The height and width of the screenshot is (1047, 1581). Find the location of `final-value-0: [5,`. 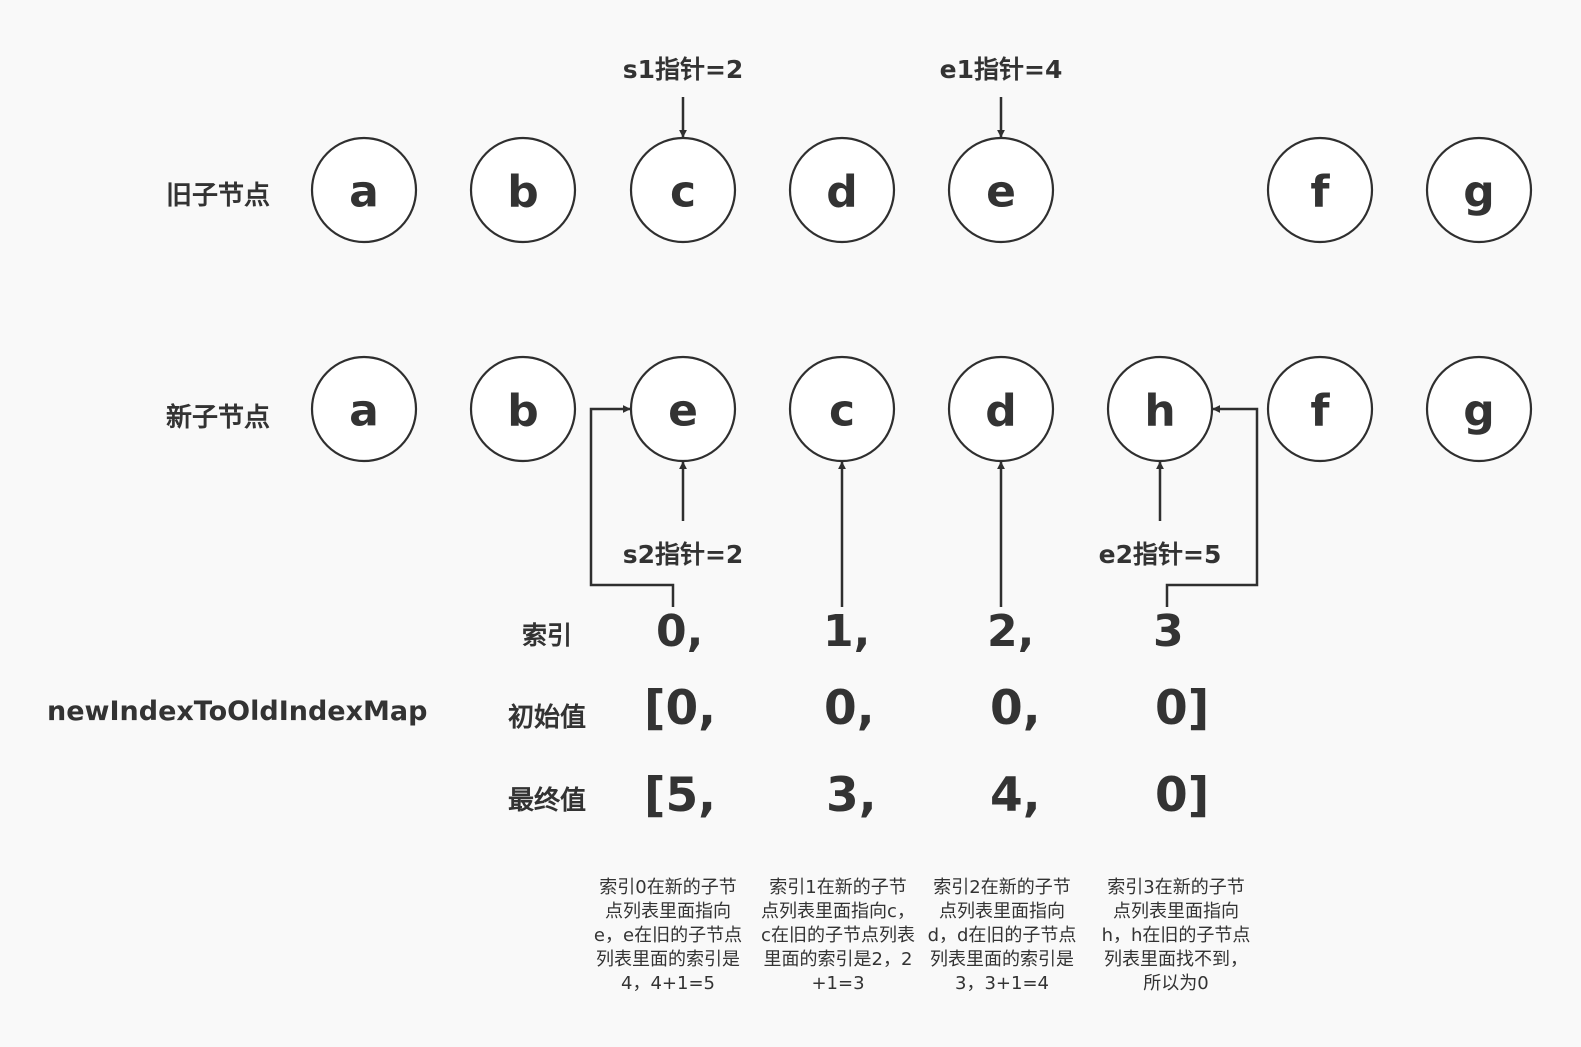

final-value-0: [5, is located at coordinates (680, 795).